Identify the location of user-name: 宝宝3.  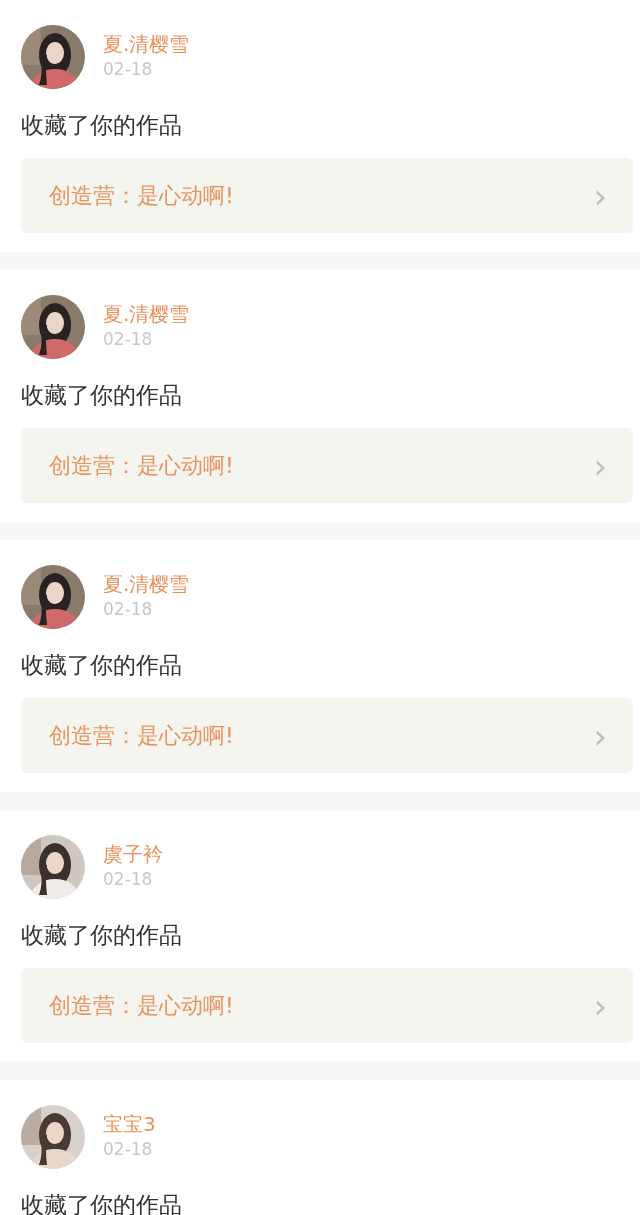
(129, 1124).